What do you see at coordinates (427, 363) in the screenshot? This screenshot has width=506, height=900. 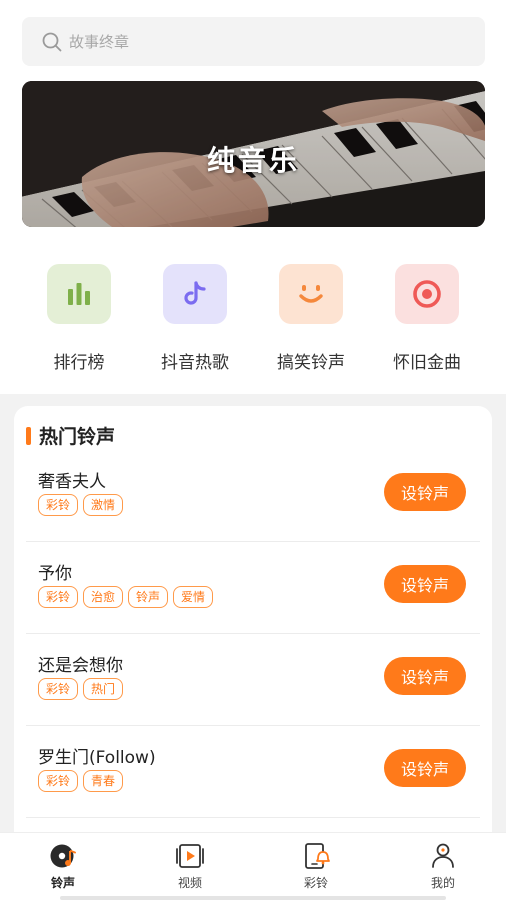 I see `category-label: 怀旧金曲` at bounding box center [427, 363].